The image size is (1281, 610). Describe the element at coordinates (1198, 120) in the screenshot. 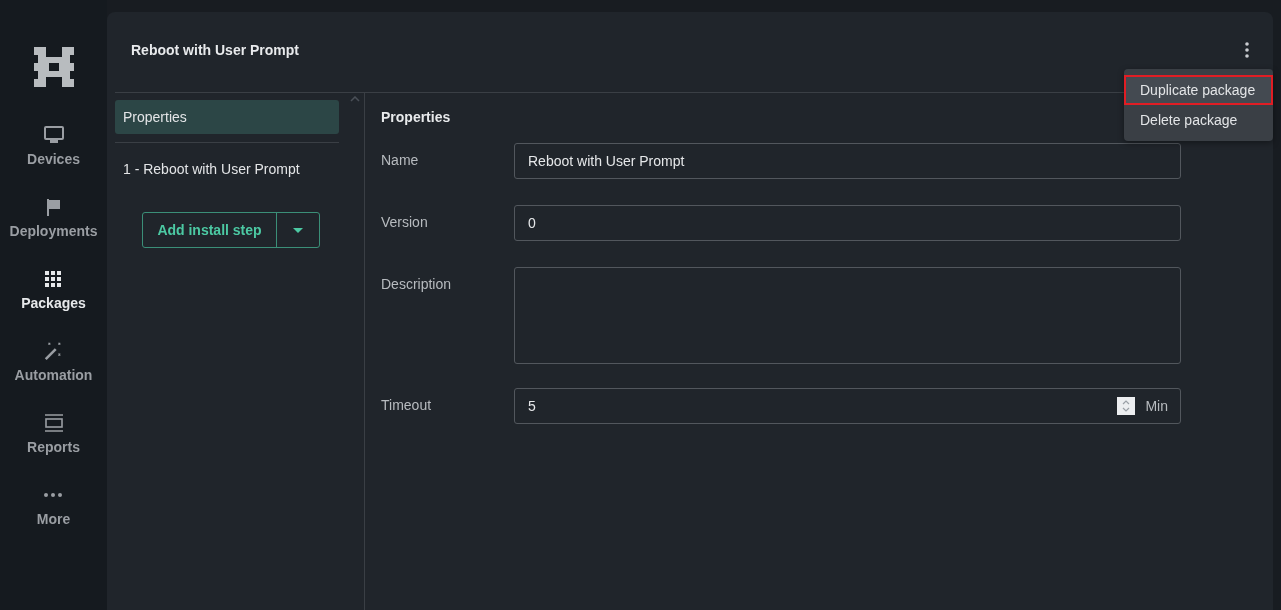

I see `menu-item: Delete package` at that location.